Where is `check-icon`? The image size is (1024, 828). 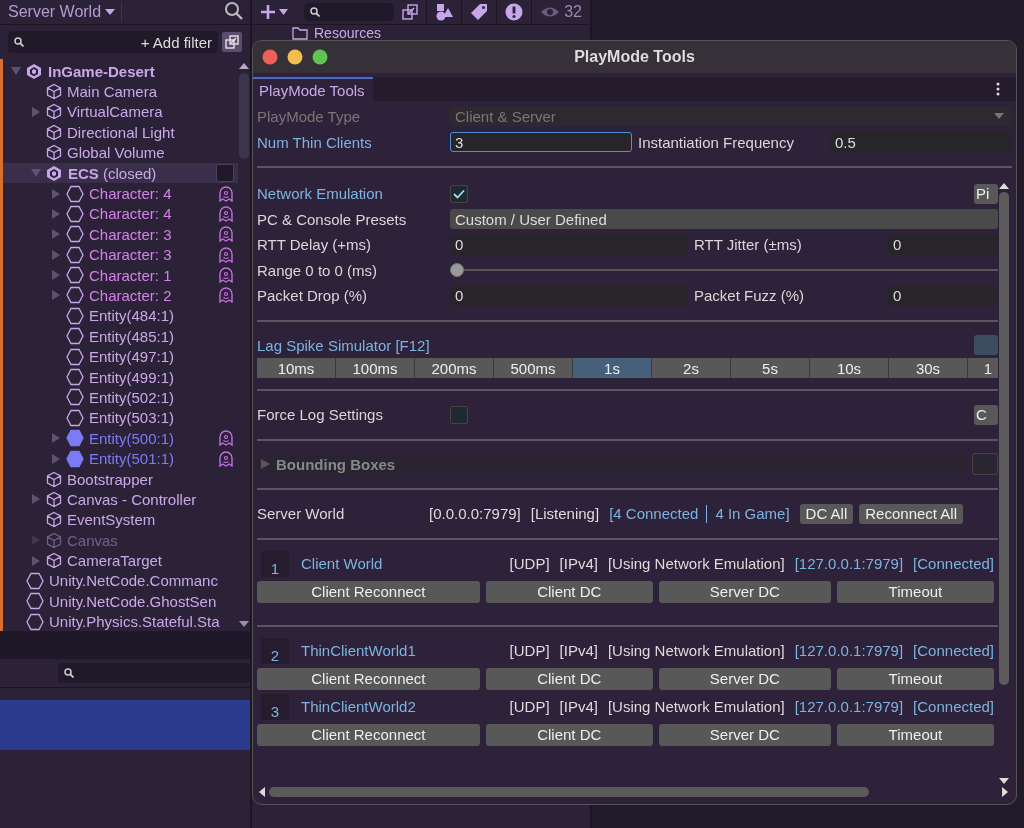
check-icon is located at coordinates (459, 193).